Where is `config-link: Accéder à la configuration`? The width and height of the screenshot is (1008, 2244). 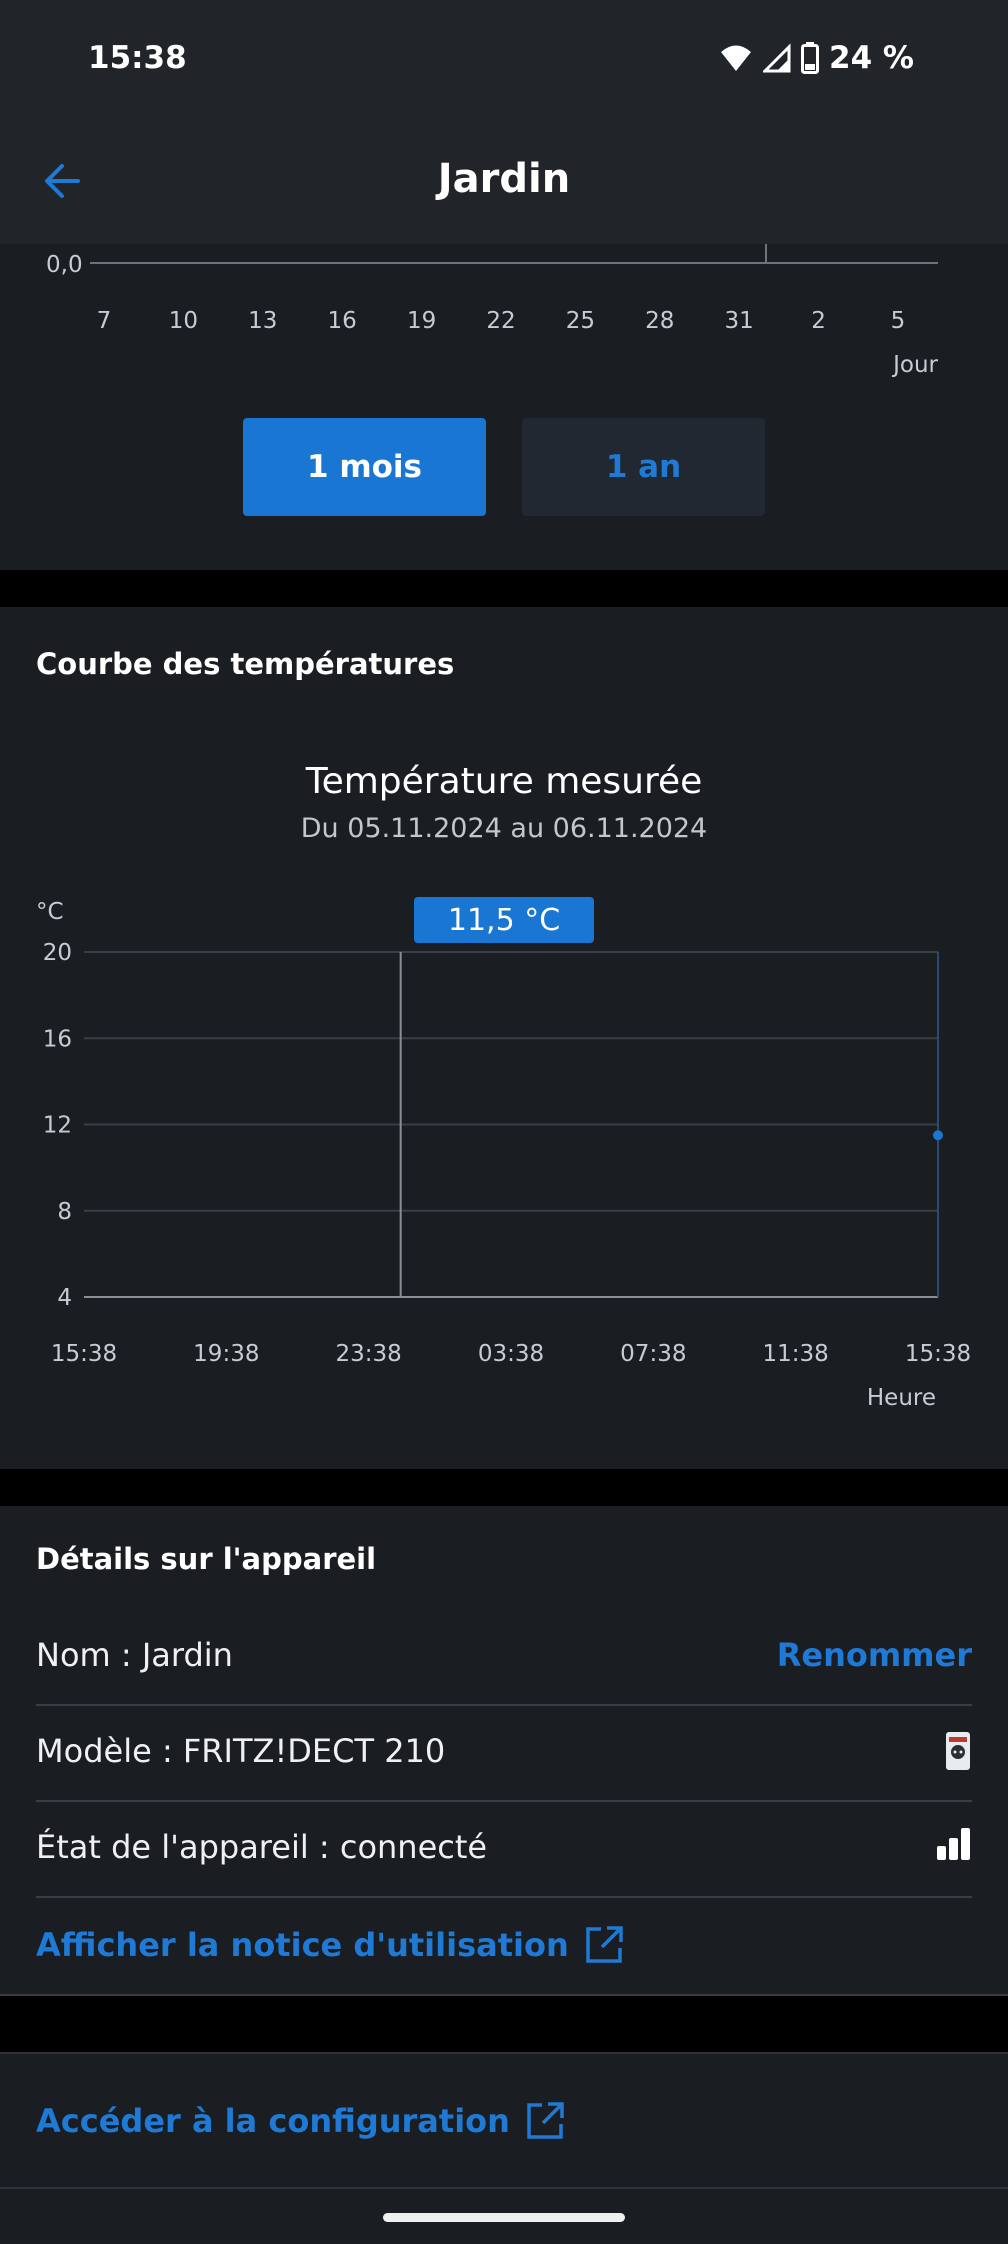 config-link: Accéder à la configuration is located at coordinates (301, 2121).